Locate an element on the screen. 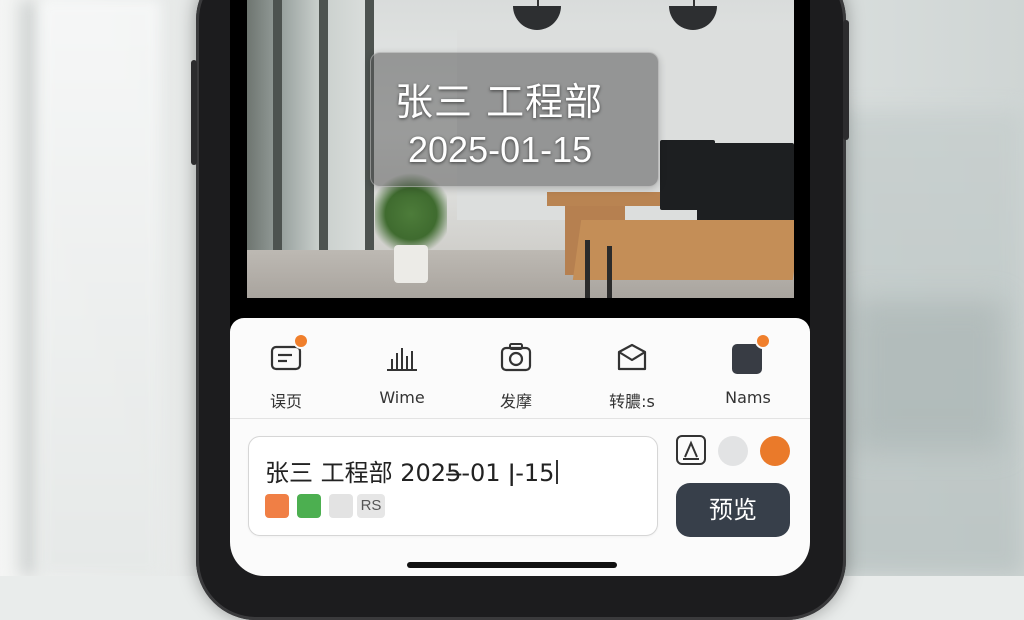  tool-item-5: Nams is located at coordinates (748, 370).